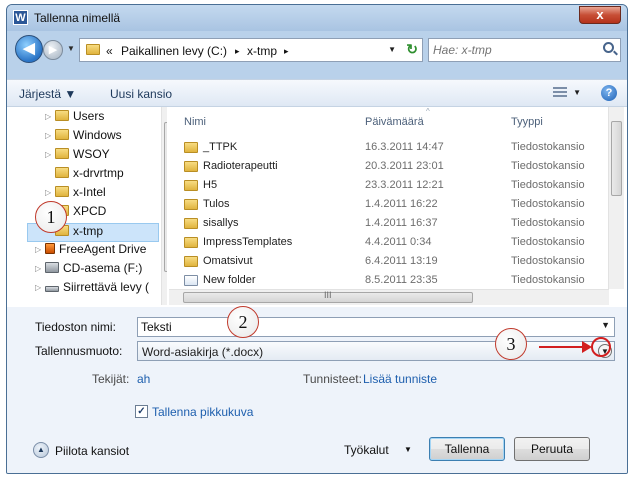 The height and width of the screenshot is (488, 637). I want to click on title-bar: W Tallenna nimellä x, so click(317, 18).